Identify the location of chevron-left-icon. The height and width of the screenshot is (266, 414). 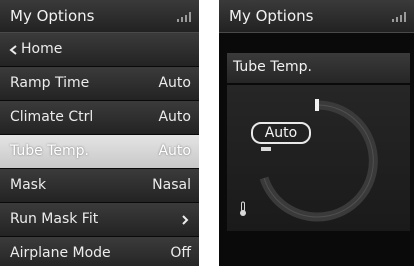
(13, 50).